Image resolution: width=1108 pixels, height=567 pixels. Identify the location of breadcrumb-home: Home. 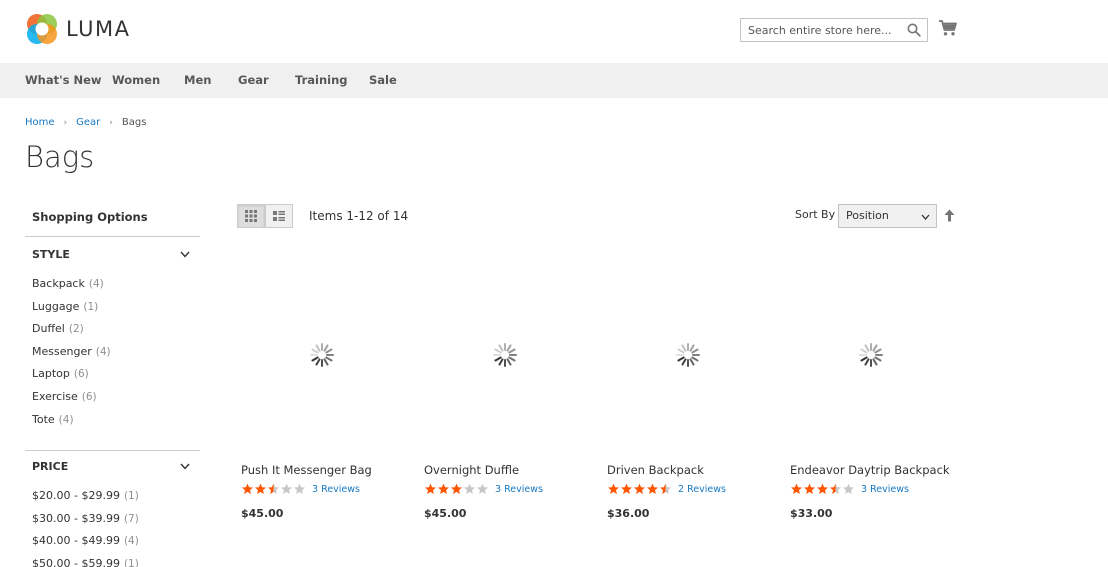
(40, 122).